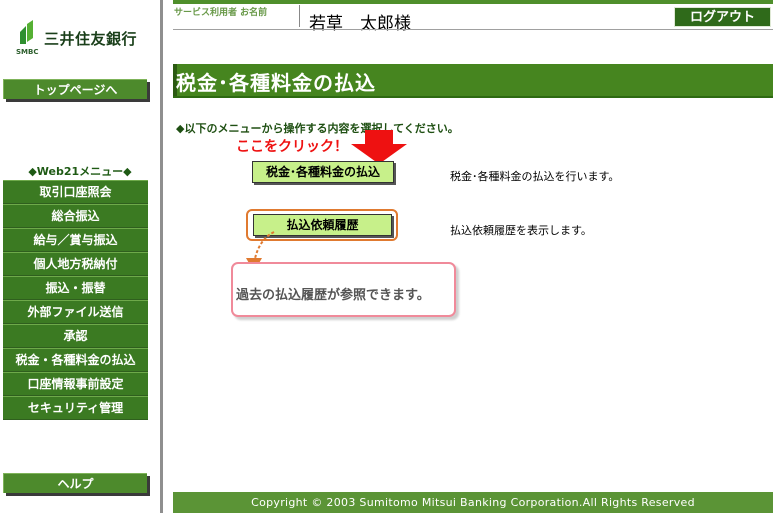 The width and height of the screenshot is (773, 513). Describe the element at coordinates (75, 89) in the screenshot. I see `top-page-button: トップページへ` at that location.